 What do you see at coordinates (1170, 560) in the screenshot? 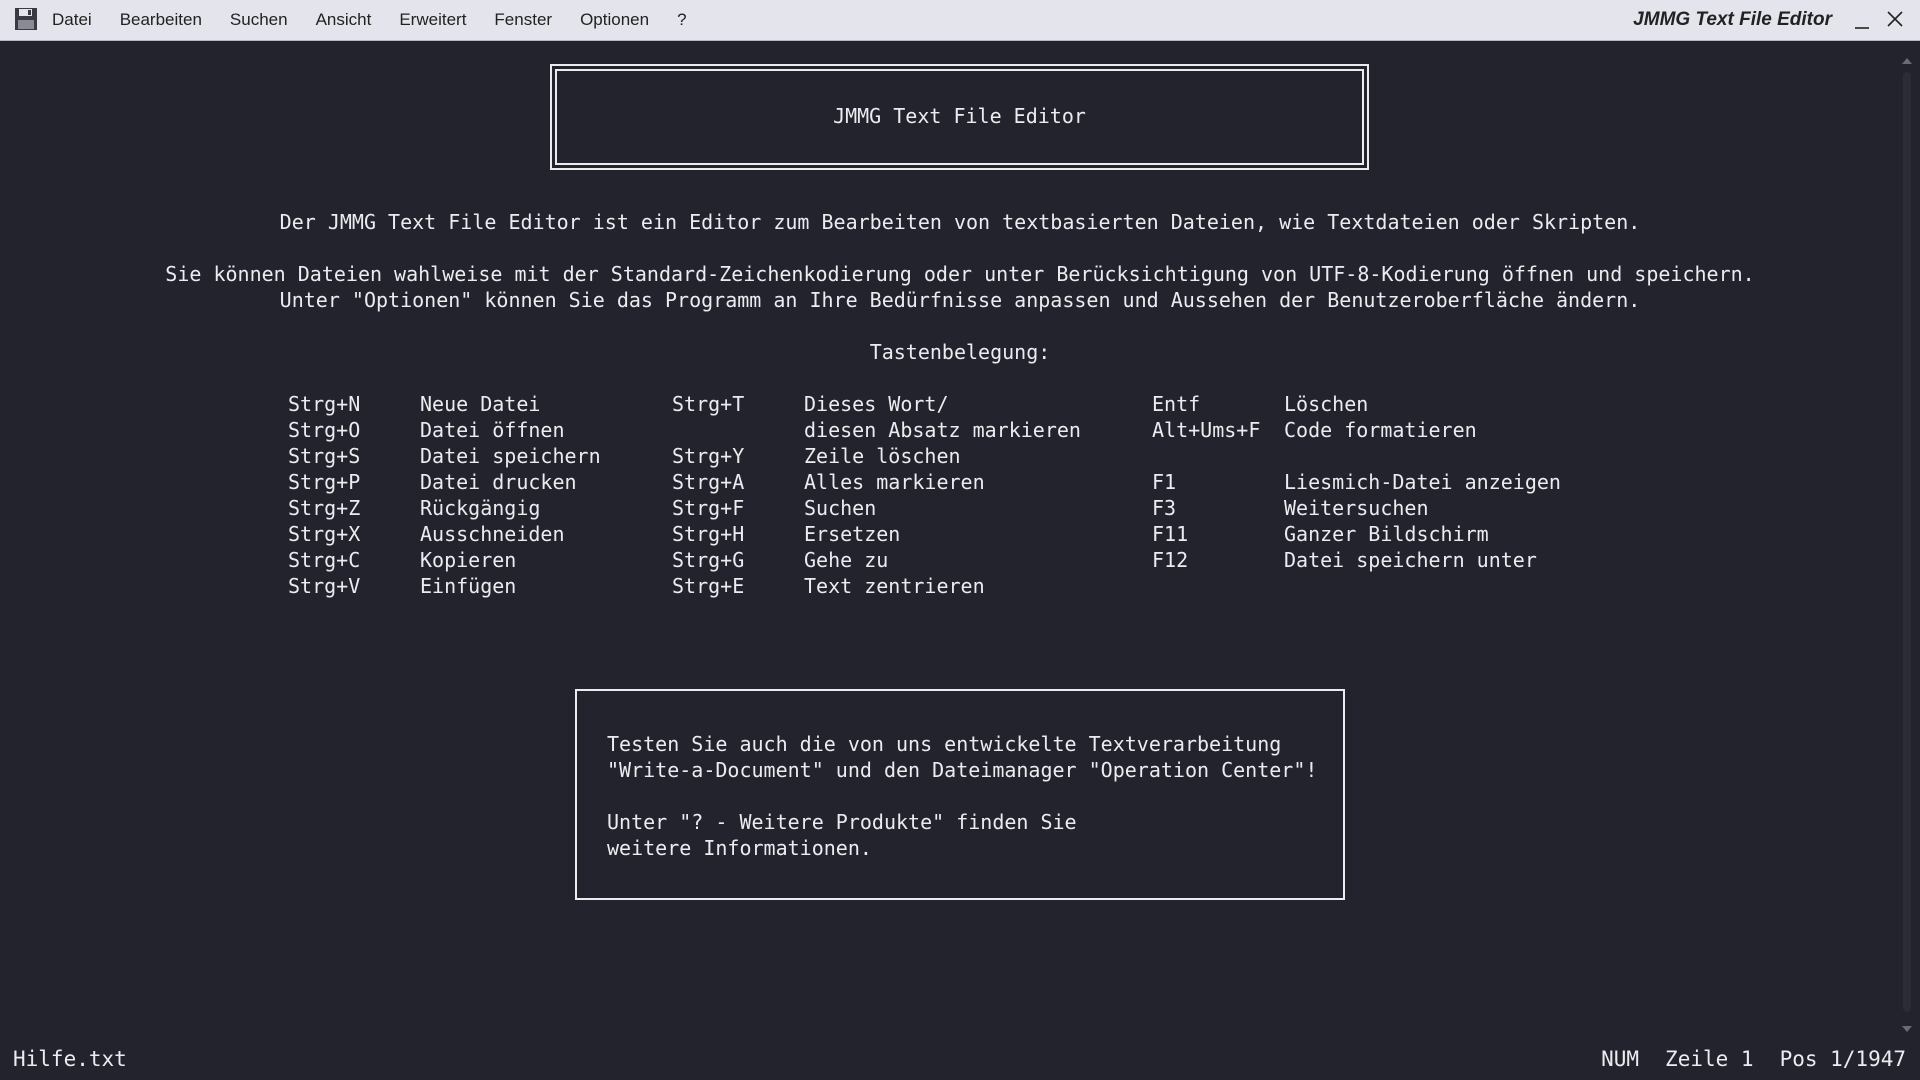
I see `shortcut-key: F12` at bounding box center [1170, 560].